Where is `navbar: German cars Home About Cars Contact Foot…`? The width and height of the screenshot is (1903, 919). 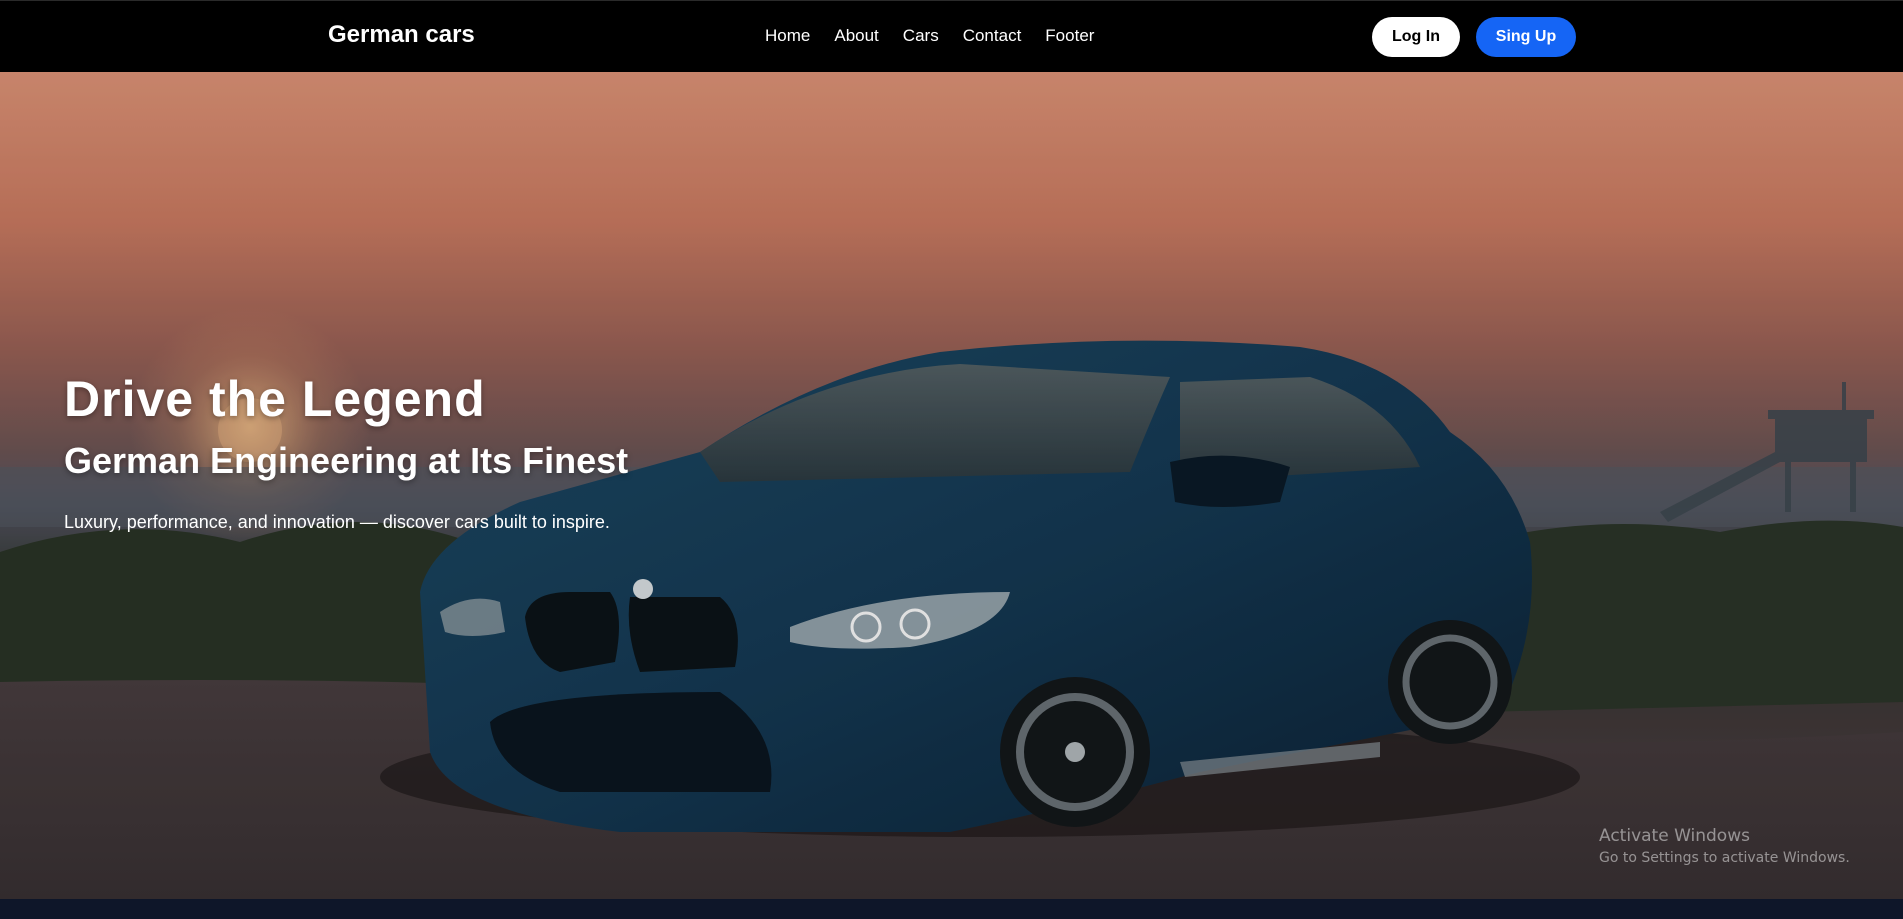 navbar: German cars Home About Cars Contact Foot… is located at coordinates (951, 36).